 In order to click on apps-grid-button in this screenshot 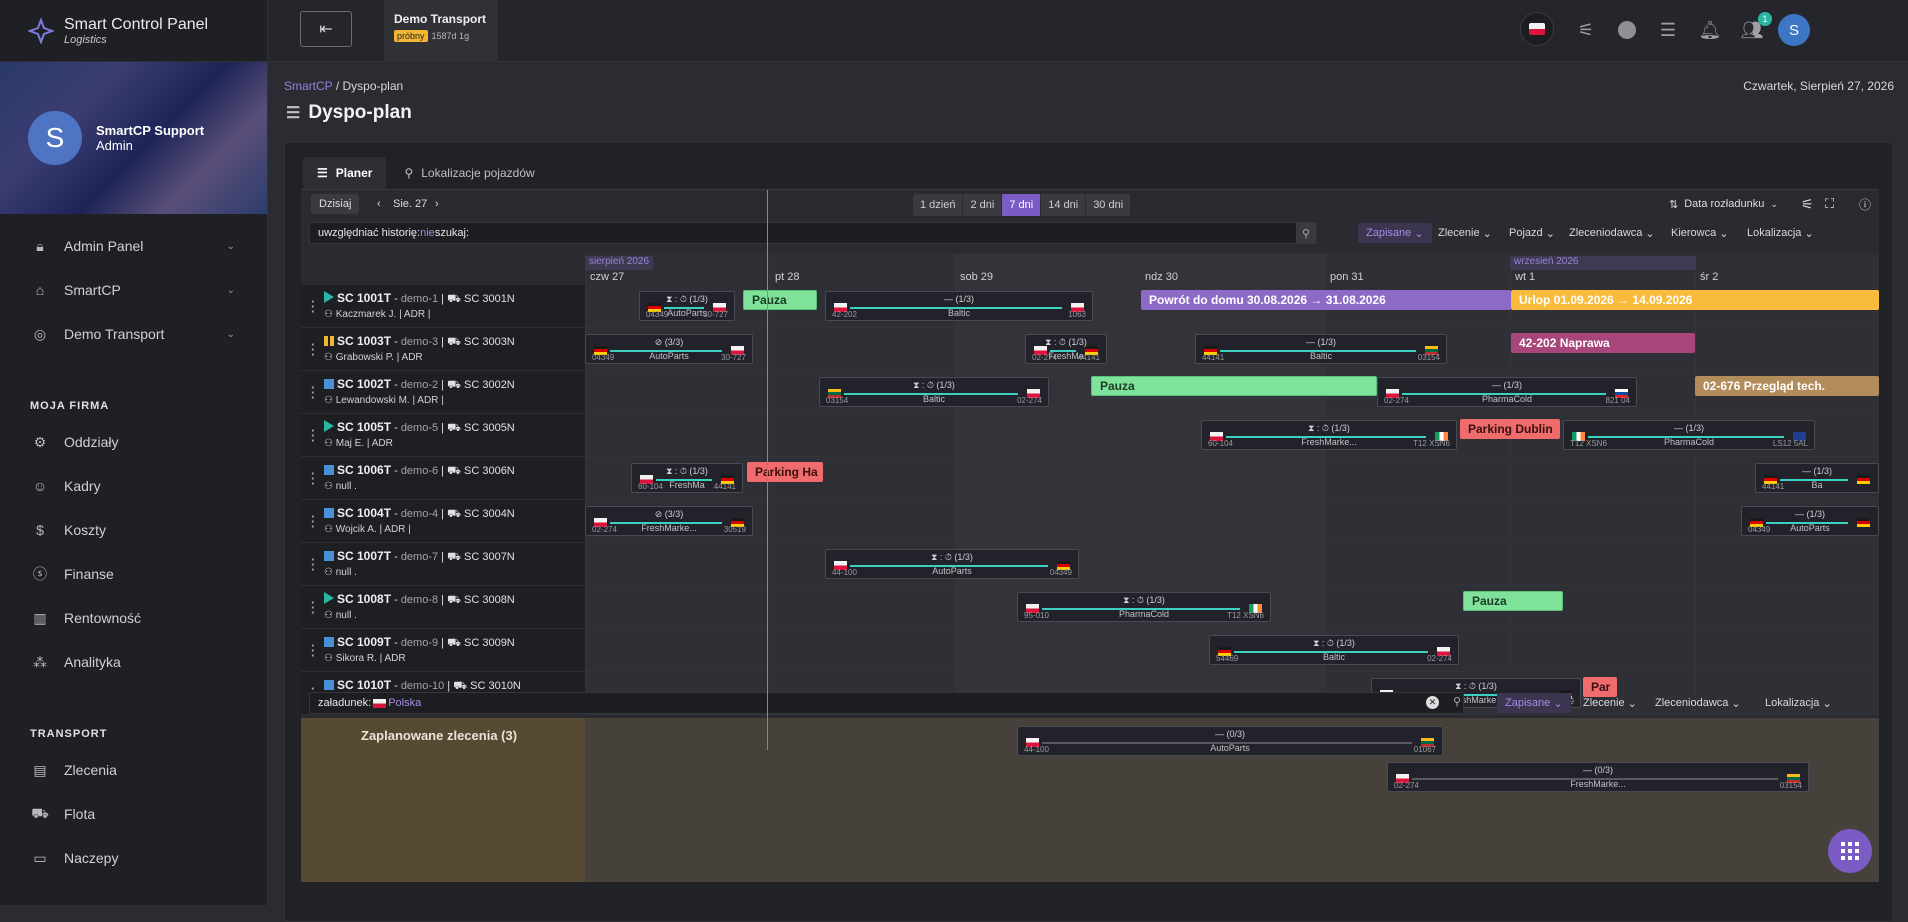, I will do `click(1850, 851)`.